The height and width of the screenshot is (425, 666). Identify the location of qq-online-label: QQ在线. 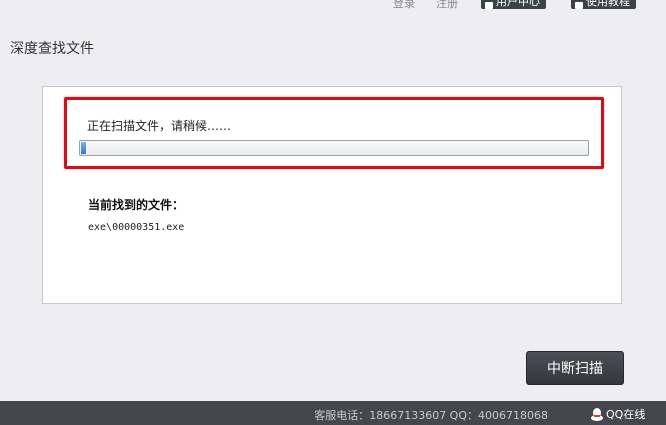
(626, 414).